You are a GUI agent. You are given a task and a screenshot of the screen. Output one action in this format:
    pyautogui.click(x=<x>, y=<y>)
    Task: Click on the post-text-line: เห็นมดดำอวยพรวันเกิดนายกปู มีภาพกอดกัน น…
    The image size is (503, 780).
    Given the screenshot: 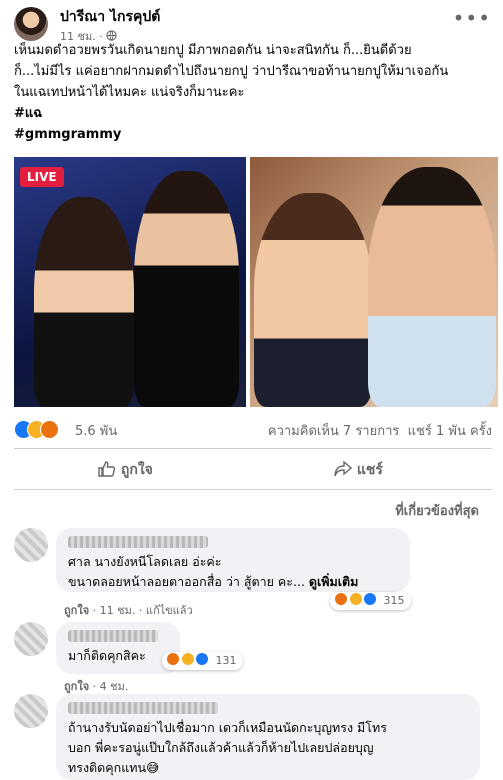 What is the action you would take?
    pyautogui.click(x=213, y=50)
    